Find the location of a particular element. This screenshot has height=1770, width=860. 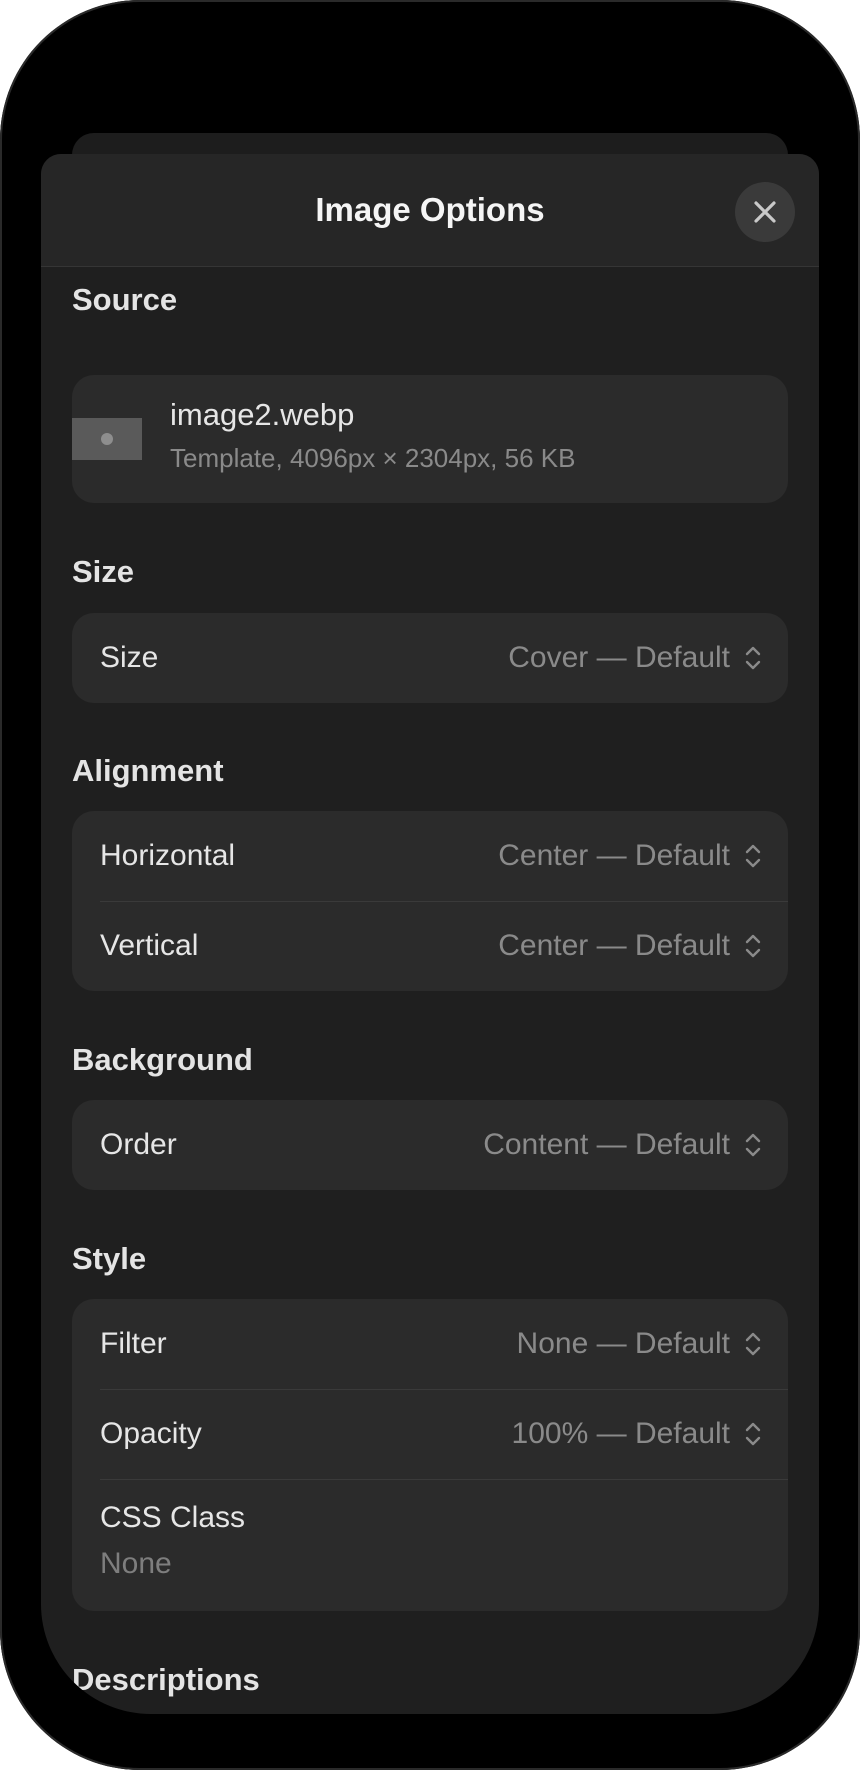

opacity-row: Opacity 100% — Default is located at coordinates (430, 1434).